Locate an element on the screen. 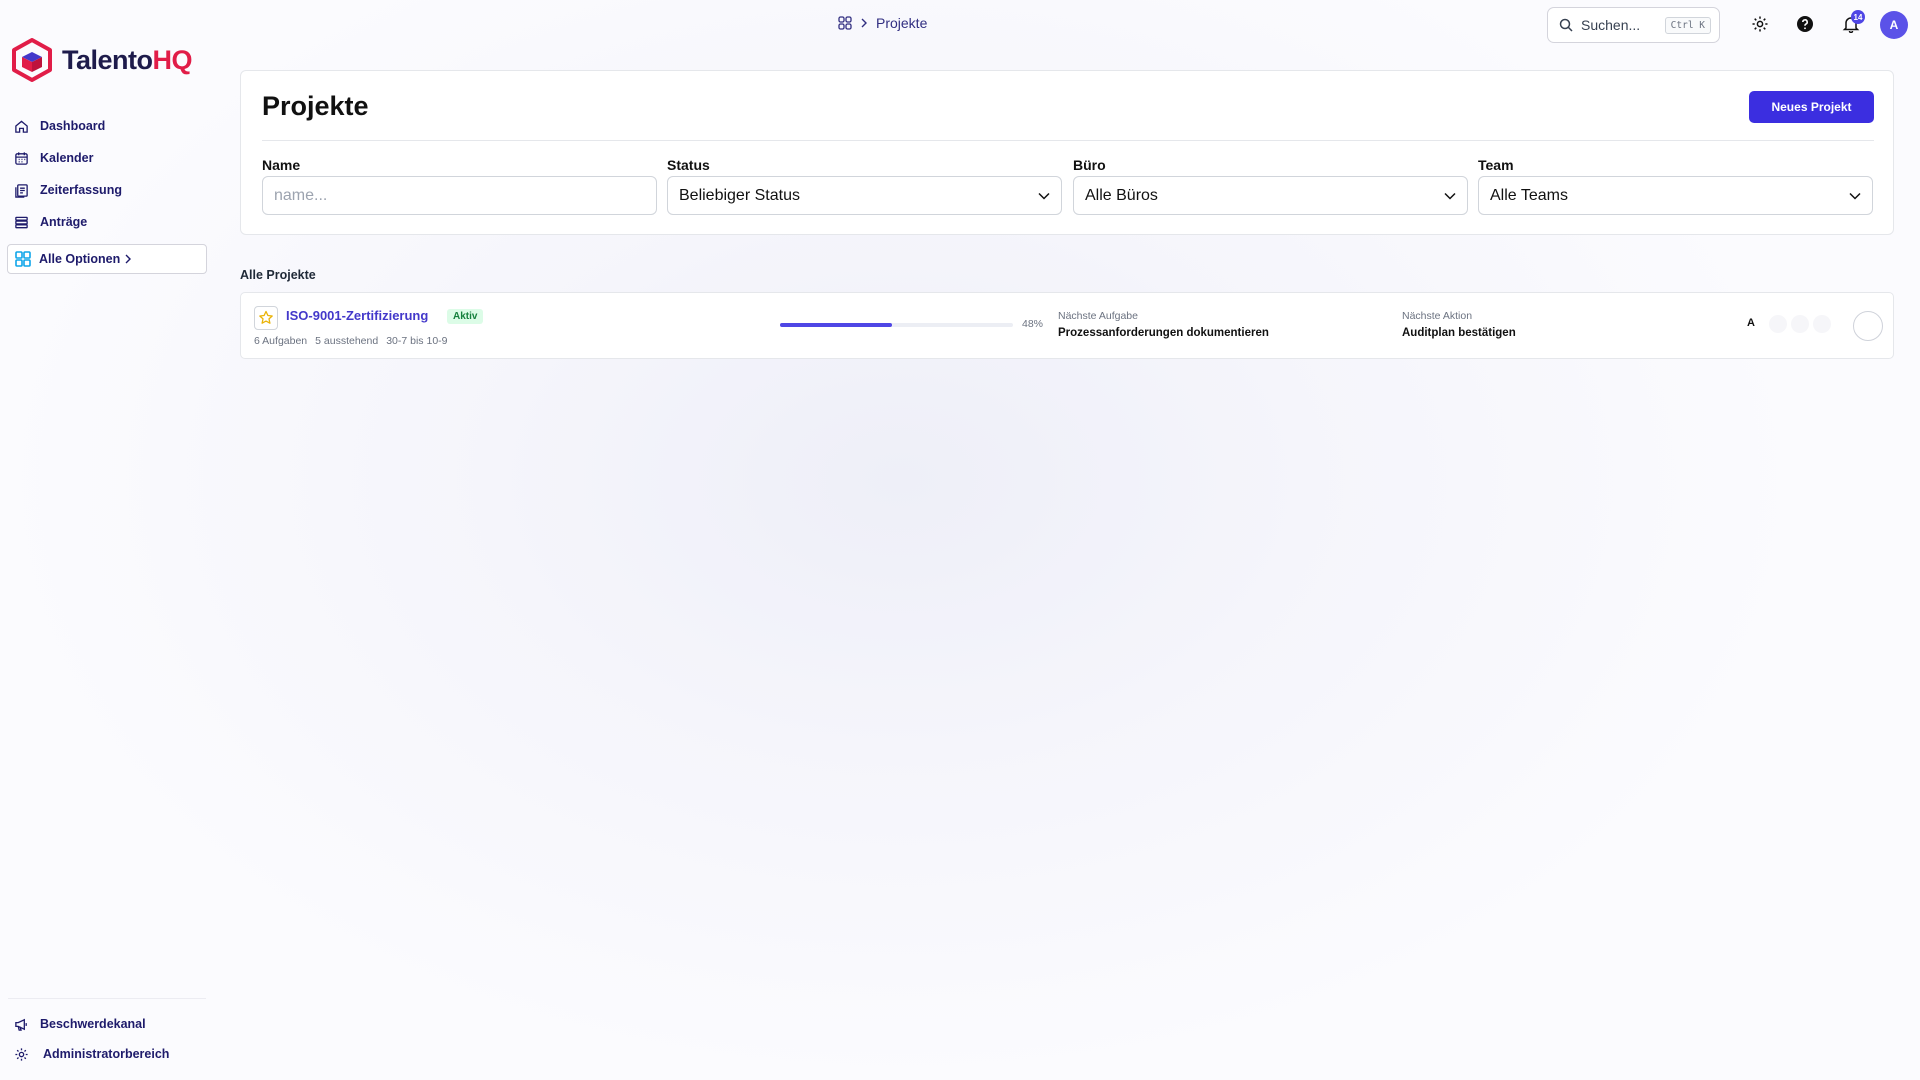 The image size is (1920, 1080). team-select-value: Alle Teams is located at coordinates (1529, 195).